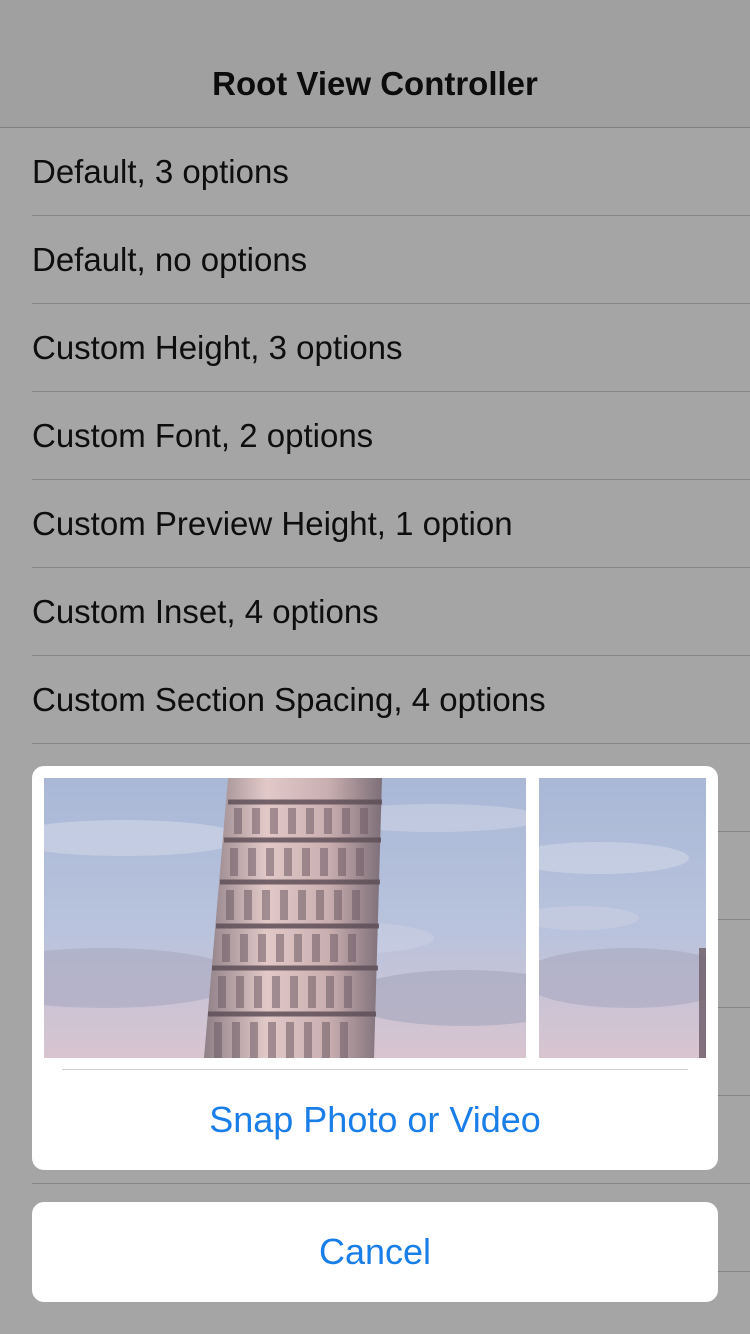 This screenshot has width=750, height=1334. I want to click on table-row: Custom Inset, 4 options, so click(375, 612).